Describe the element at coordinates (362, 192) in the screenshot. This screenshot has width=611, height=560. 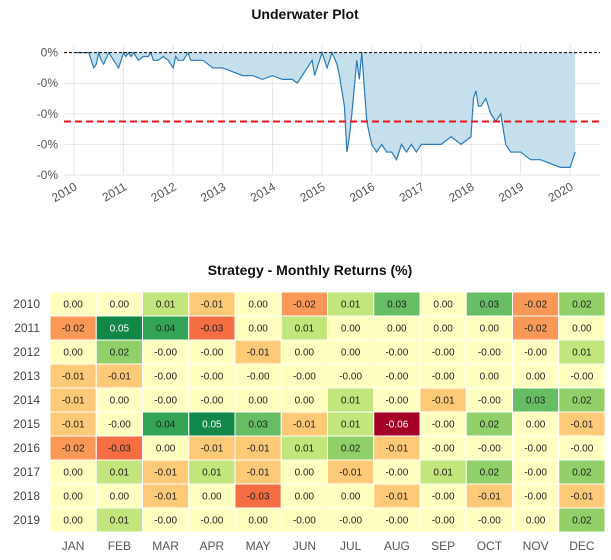
I see `x-tick-label: 2016` at that location.